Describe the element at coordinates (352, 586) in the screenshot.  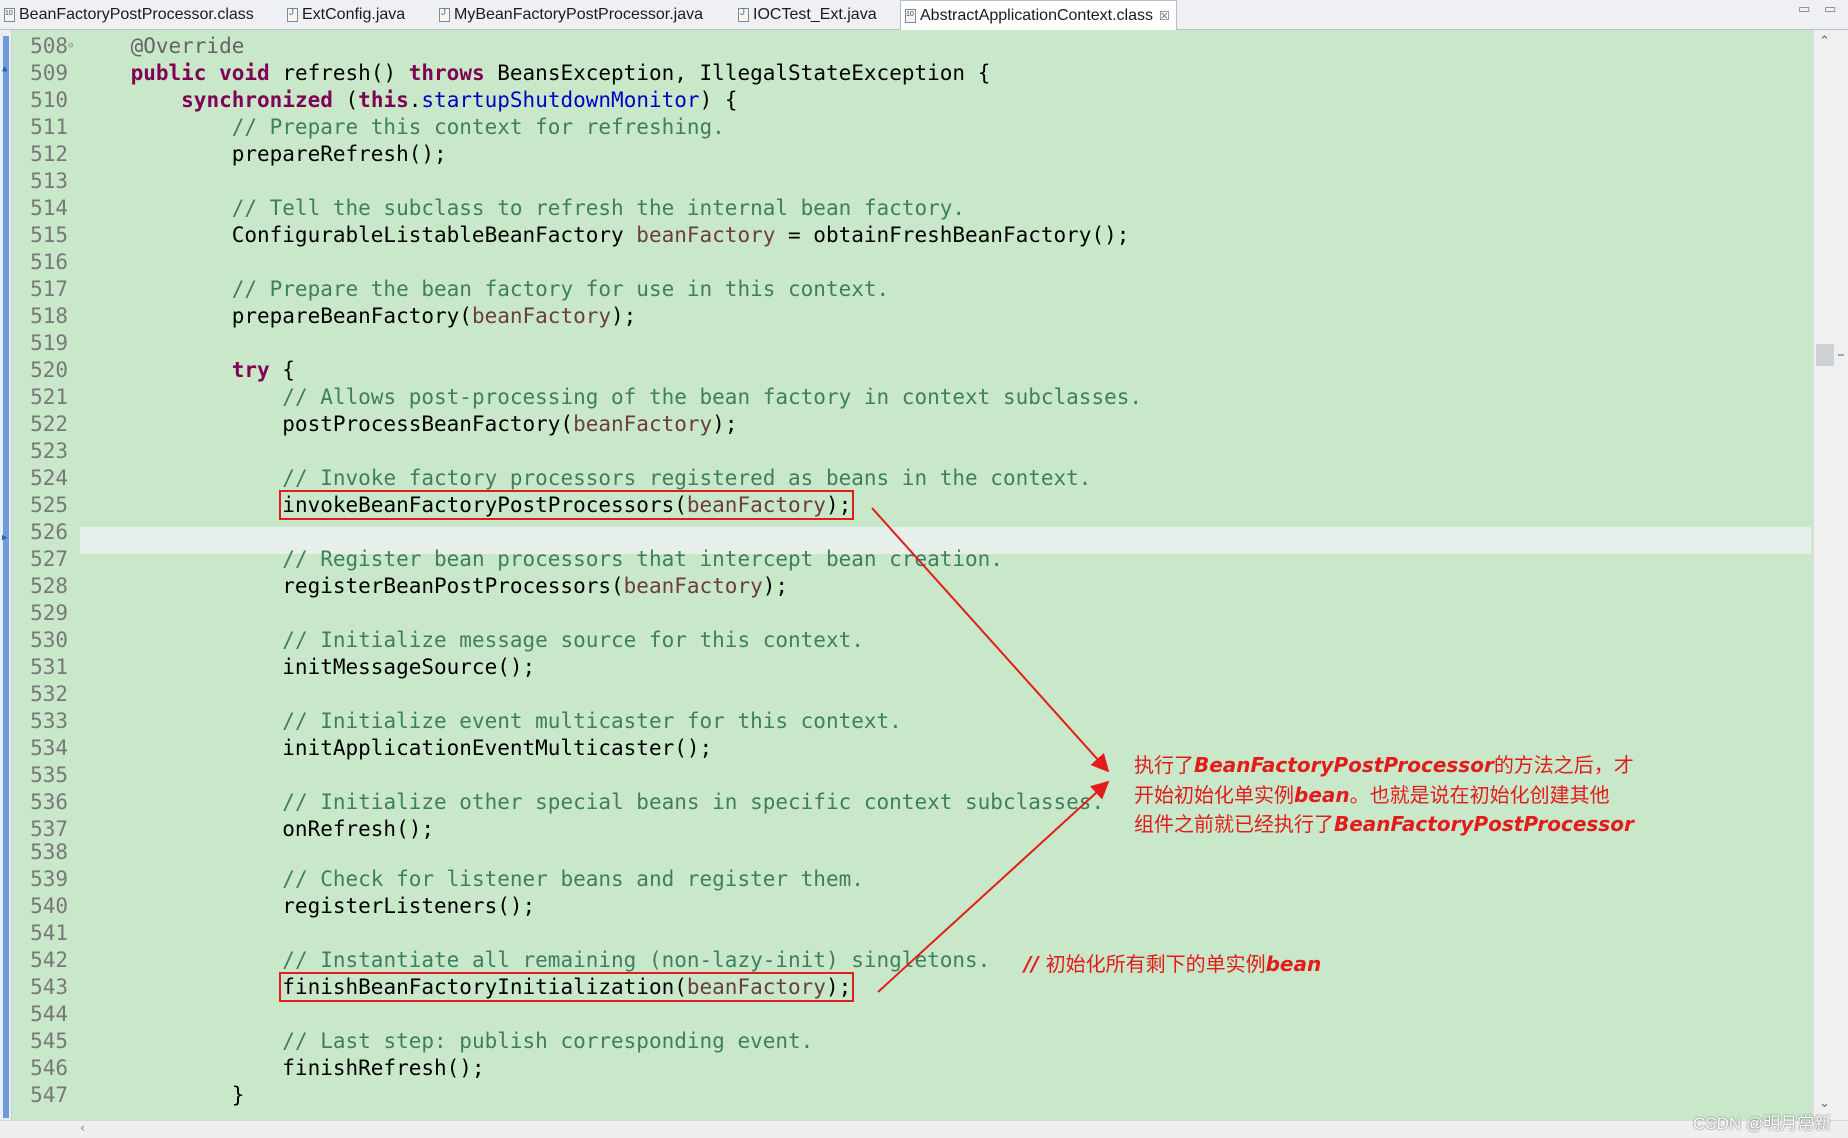
I see `code-token: registerBeanPostProcessors(` at that location.